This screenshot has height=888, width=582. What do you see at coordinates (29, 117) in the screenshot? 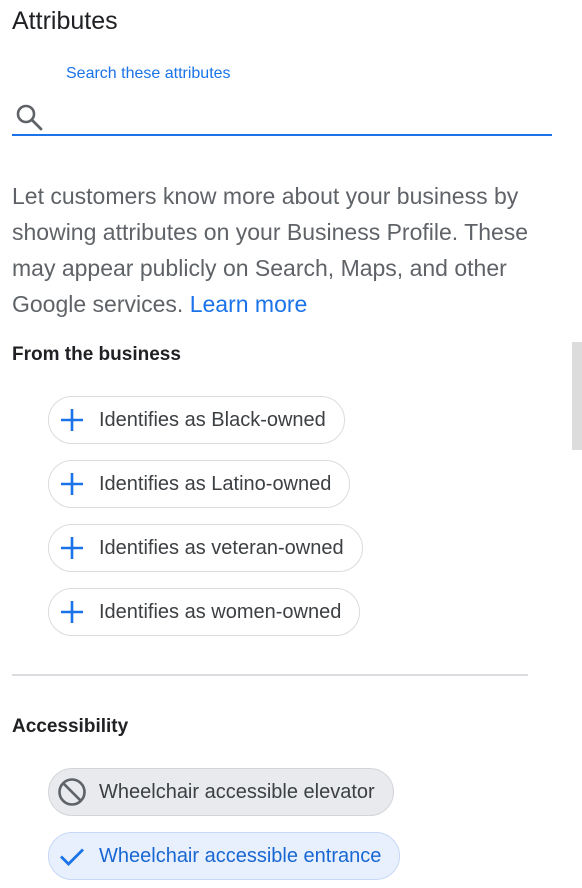
I see `search-icon` at bounding box center [29, 117].